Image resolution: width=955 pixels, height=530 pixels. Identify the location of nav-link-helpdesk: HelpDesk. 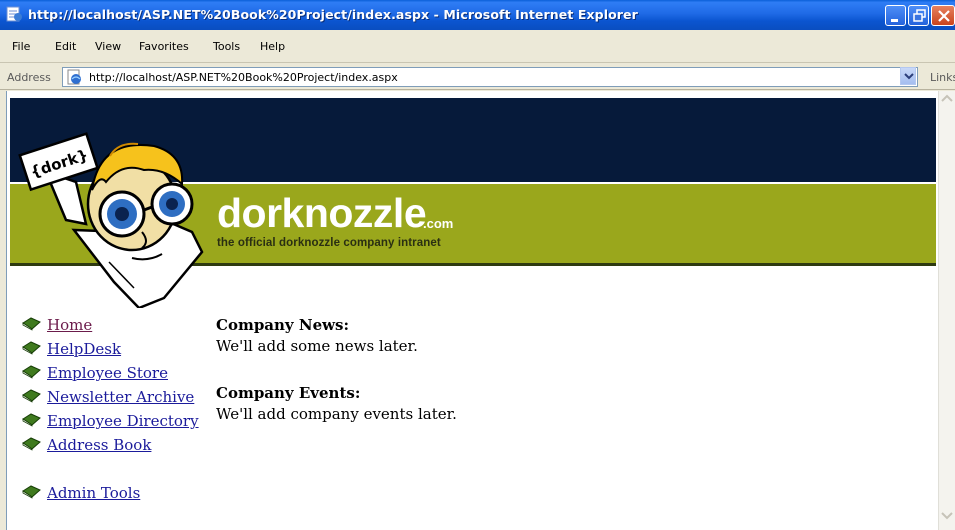
(84, 349).